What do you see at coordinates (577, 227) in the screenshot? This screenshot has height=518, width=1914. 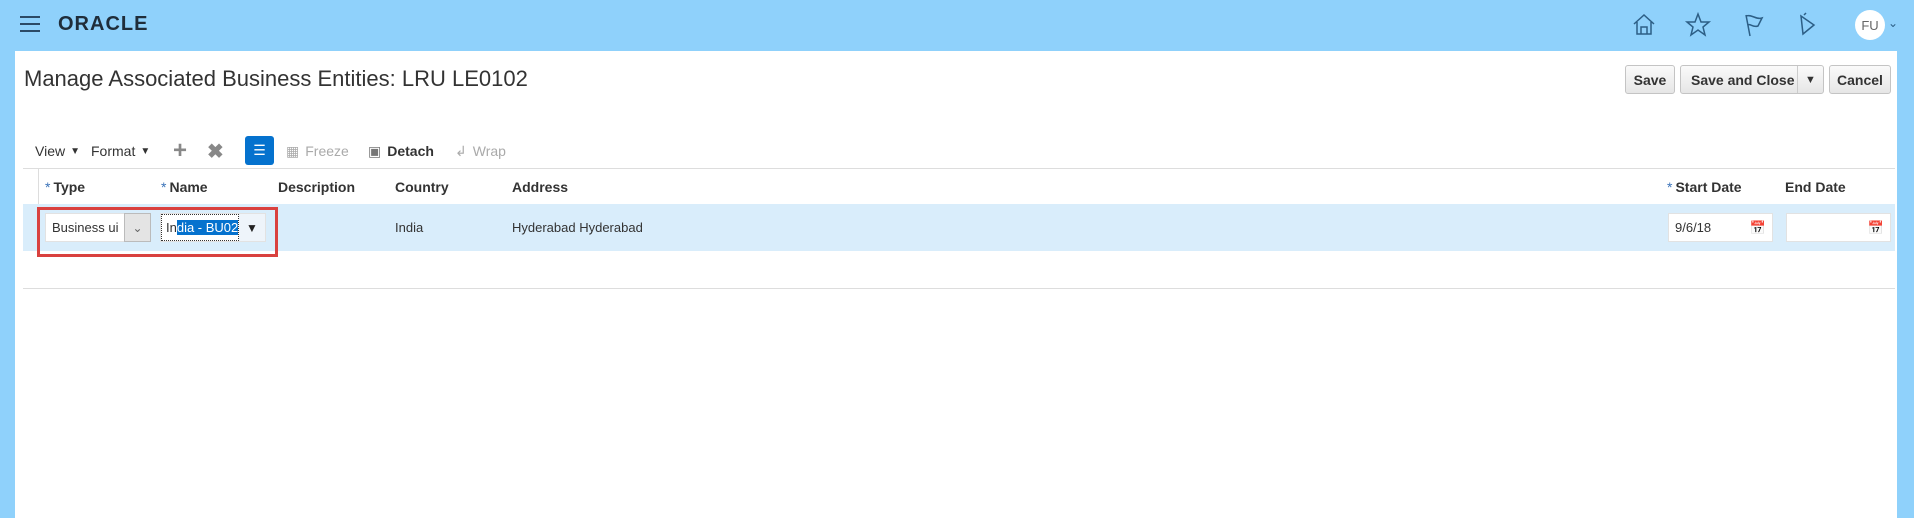 I see `address-cell: Hyderabad Hyderabad` at bounding box center [577, 227].